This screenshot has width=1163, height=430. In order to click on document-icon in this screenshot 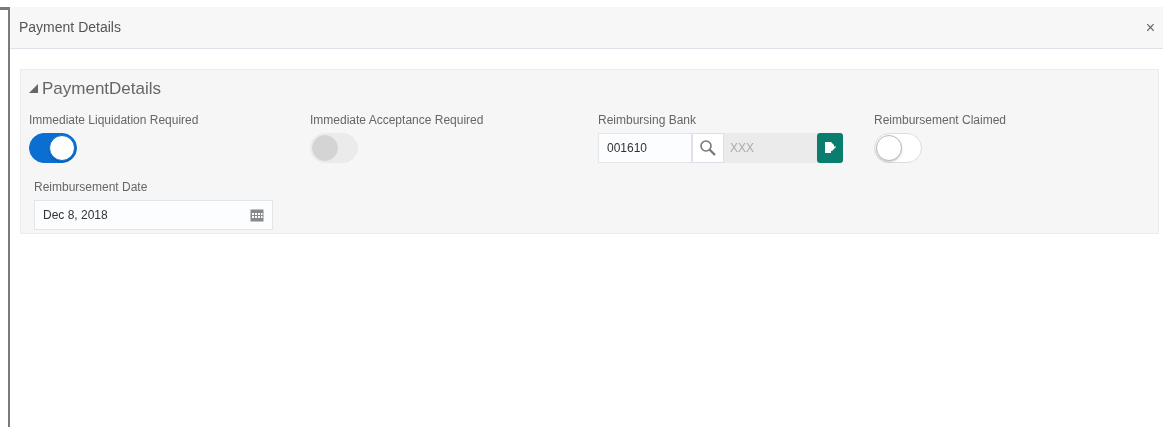, I will do `click(830, 147)`.